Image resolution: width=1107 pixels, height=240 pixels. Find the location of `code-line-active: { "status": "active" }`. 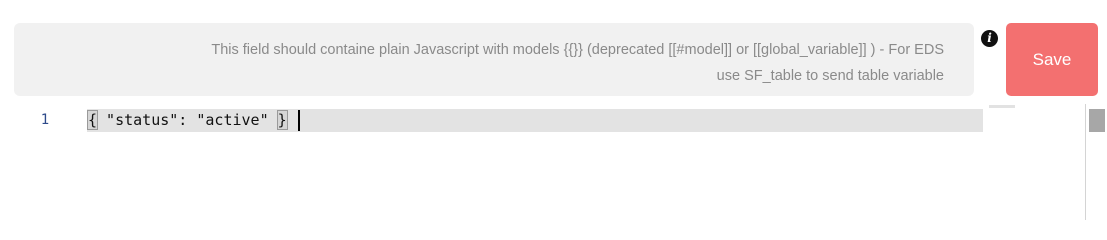

code-line-active: { "status": "active" } is located at coordinates (534, 120).